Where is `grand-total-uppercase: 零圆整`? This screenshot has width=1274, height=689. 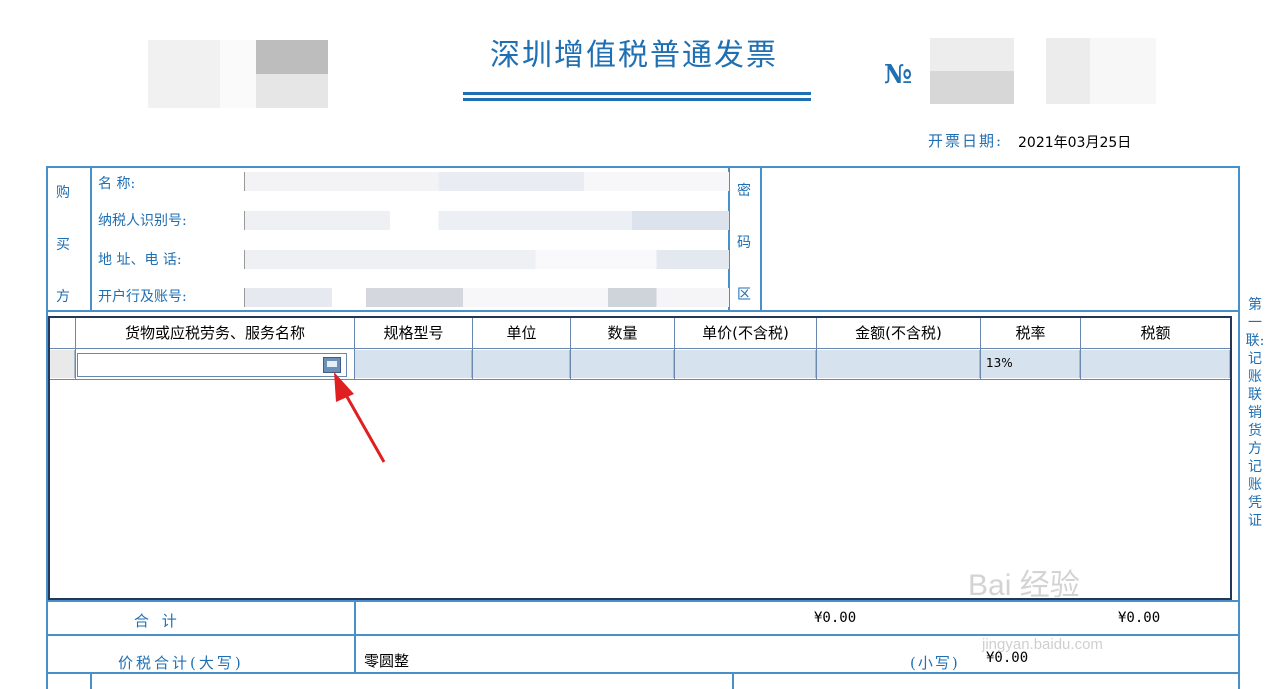
grand-total-uppercase: 零圆整 is located at coordinates (387, 661).